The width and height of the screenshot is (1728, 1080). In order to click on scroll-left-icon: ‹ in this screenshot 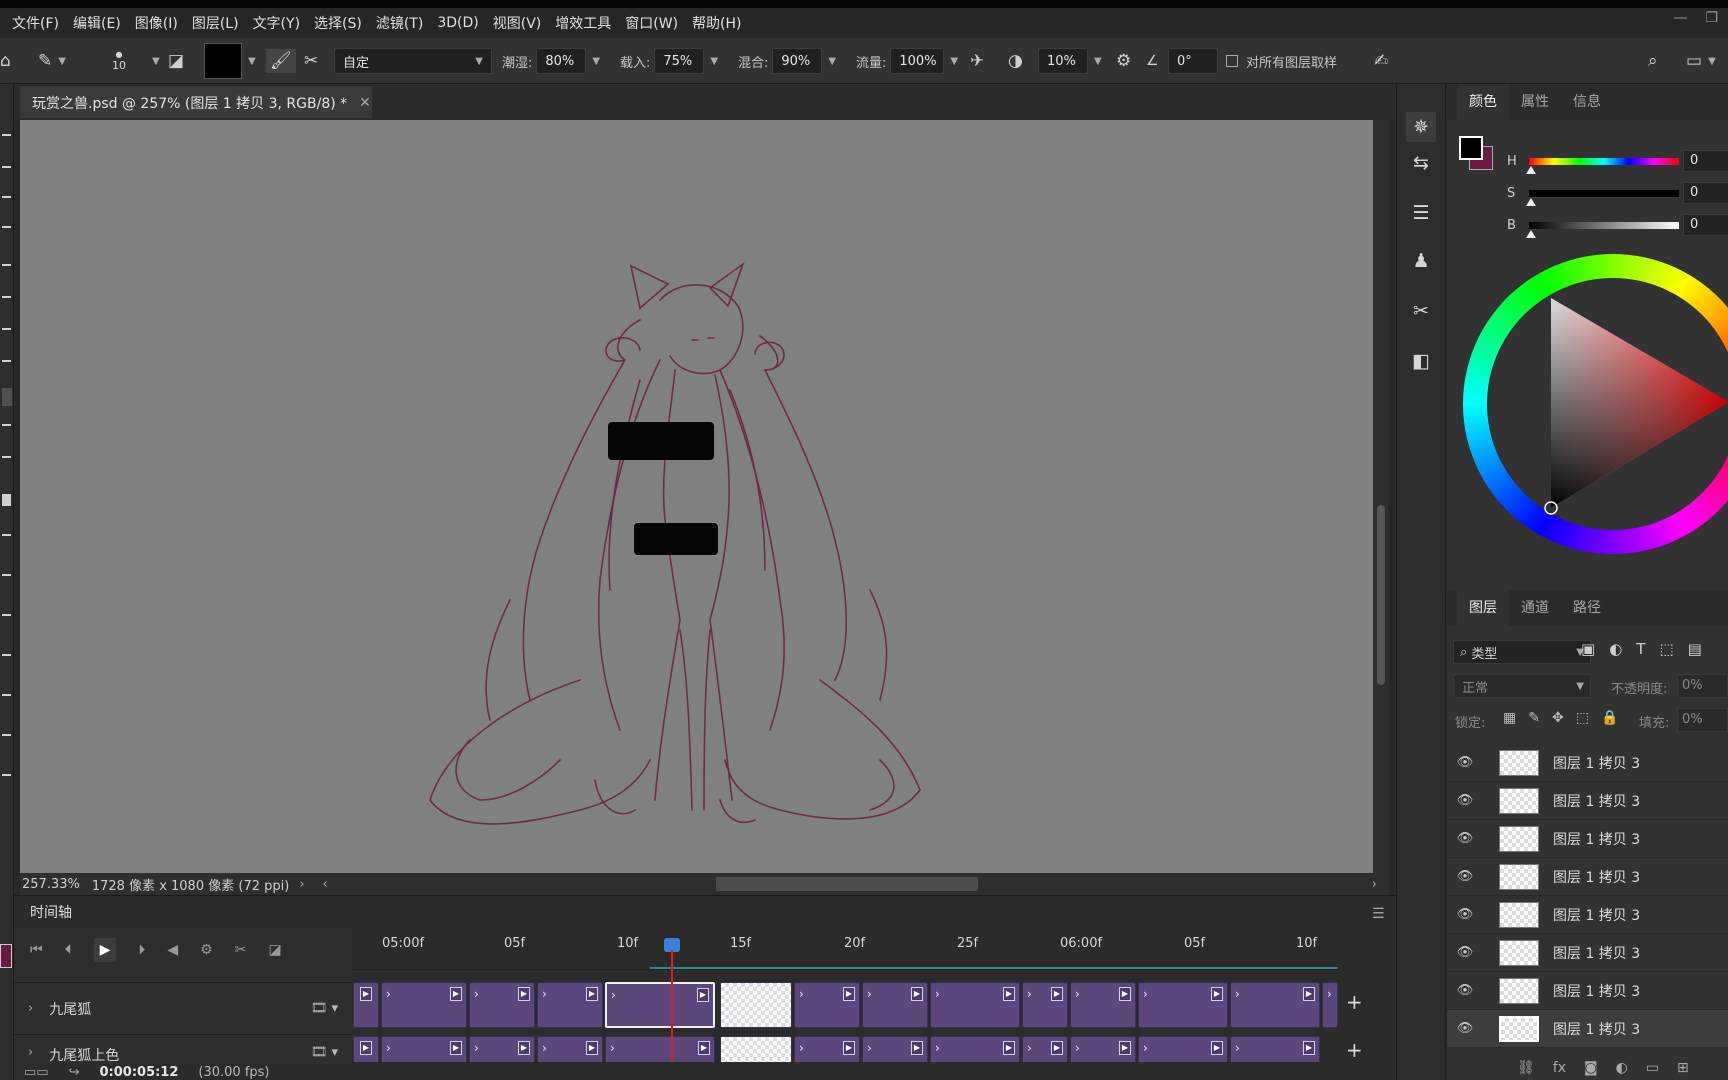, I will do `click(325, 884)`.